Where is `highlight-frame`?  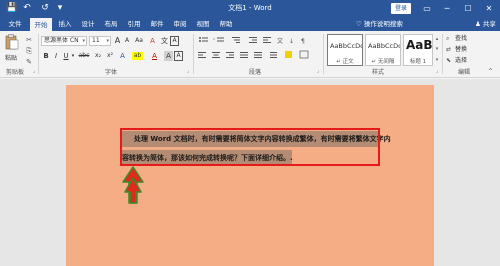 highlight-frame is located at coordinates (250, 147).